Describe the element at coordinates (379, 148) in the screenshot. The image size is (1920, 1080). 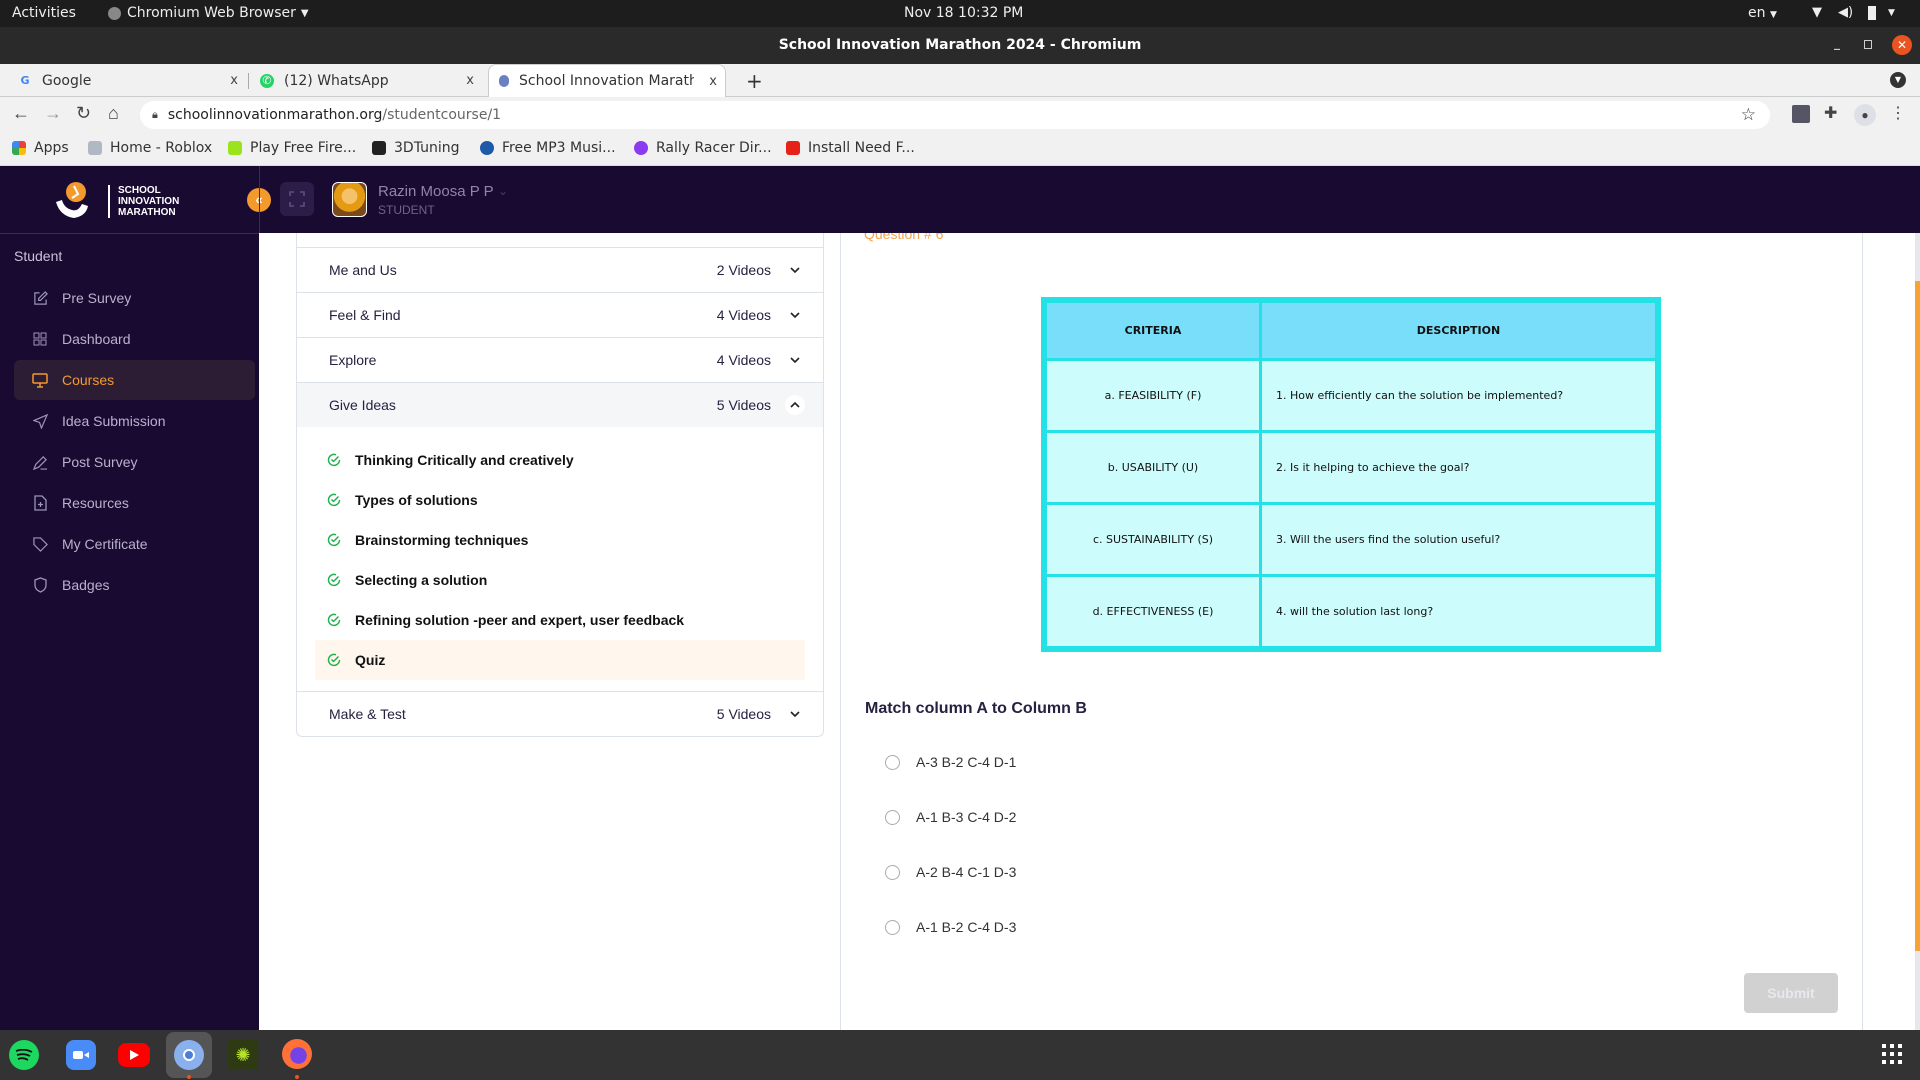
I see `3dtuning-icon` at that location.